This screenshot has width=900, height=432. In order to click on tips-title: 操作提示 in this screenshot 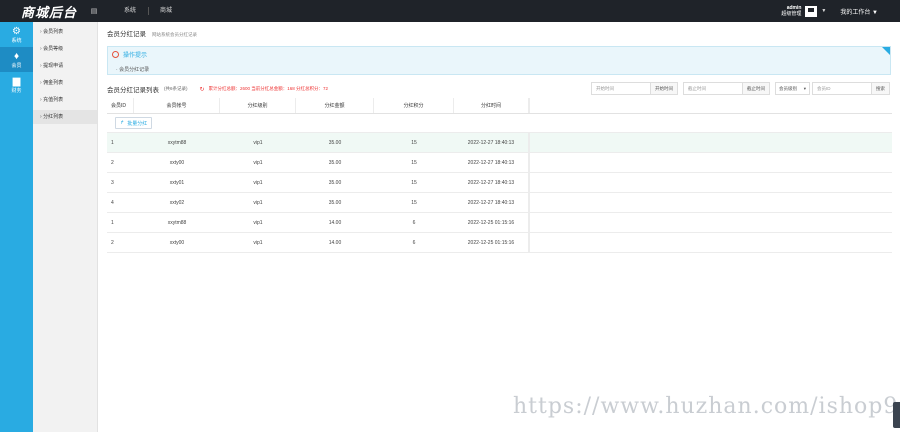, I will do `click(135, 56)`.